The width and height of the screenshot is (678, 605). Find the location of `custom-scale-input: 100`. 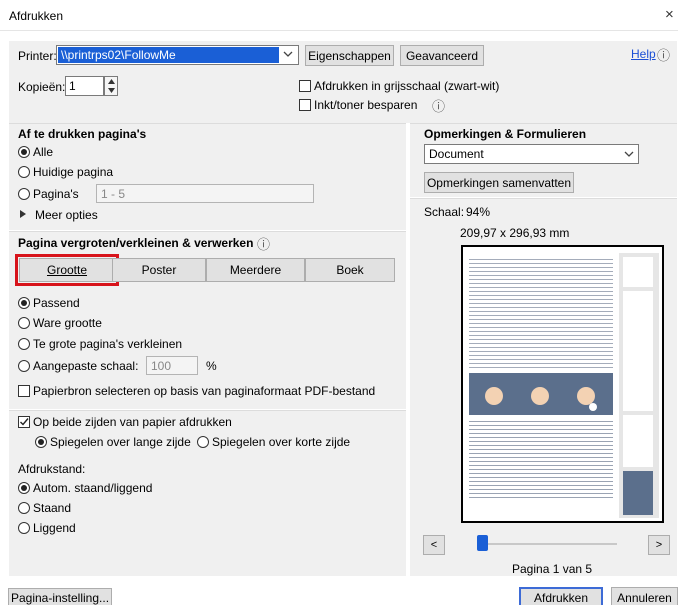

custom-scale-input: 100 is located at coordinates (172, 365).